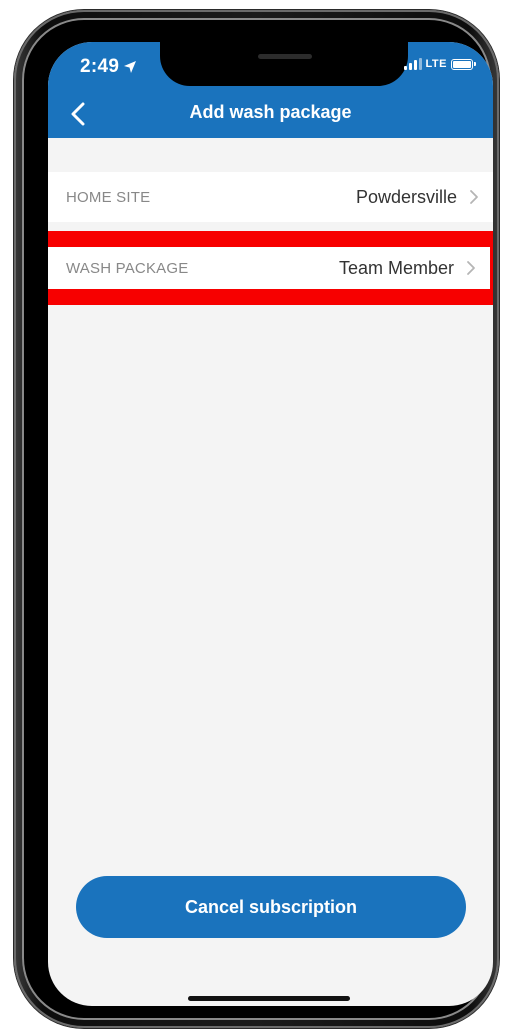 Image resolution: width=513 pixels, height=1036 pixels. What do you see at coordinates (269, 998) in the screenshot?
I see `home-indicator` at bounding box center [269, 998].